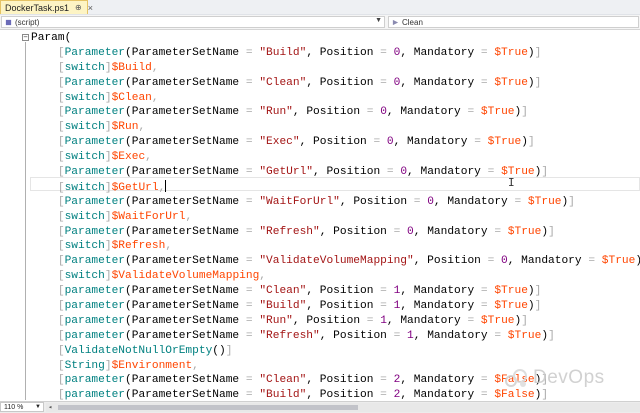  Describe the element at coordinates (37, 7) in the screenshot. I see `tab-title: DockerTask.ps1` at that location.